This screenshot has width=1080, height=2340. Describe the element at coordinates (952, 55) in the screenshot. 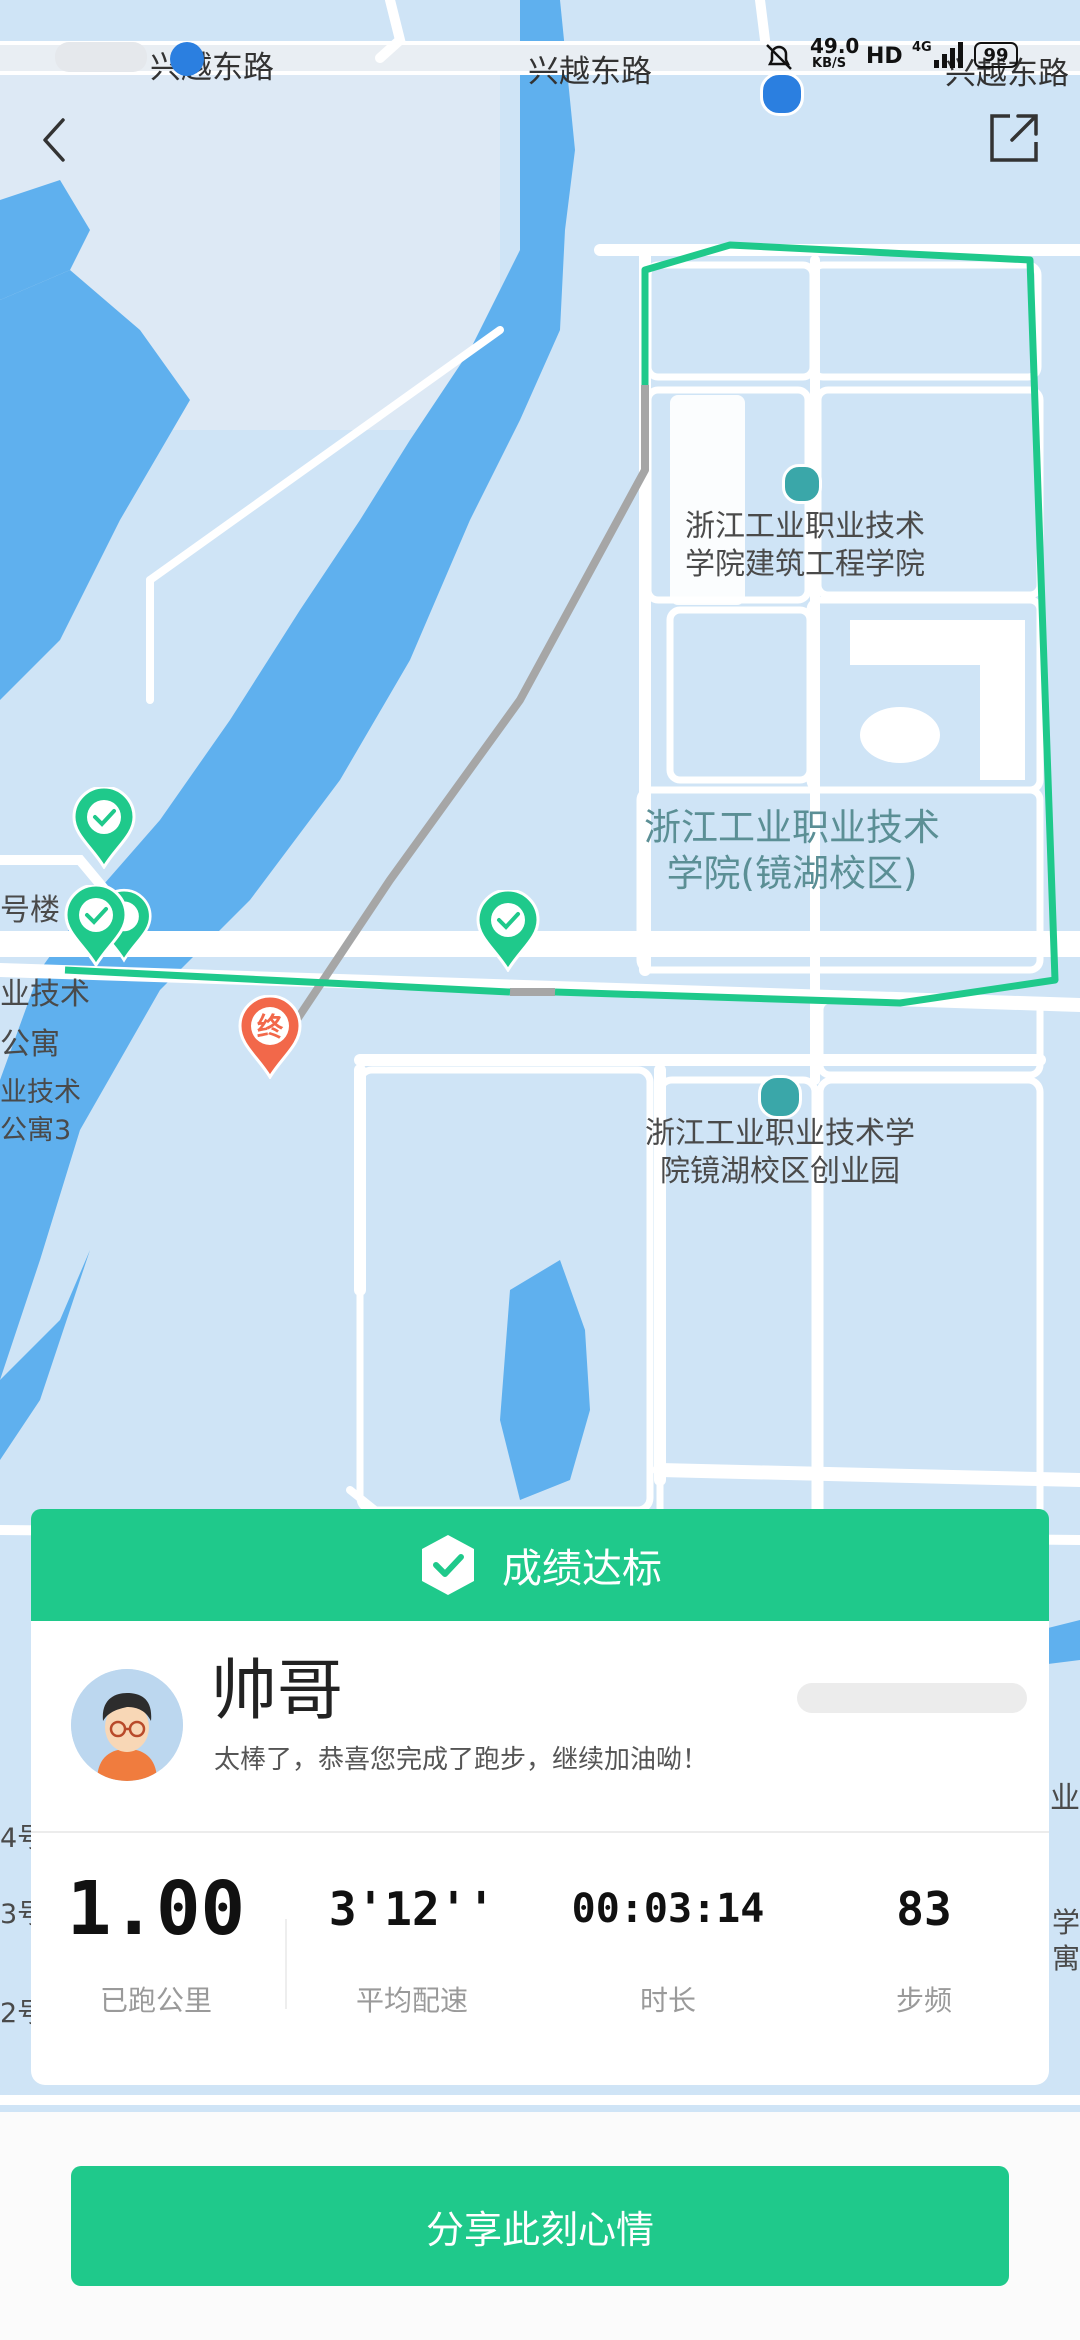

I see `signal-icon` at that location.